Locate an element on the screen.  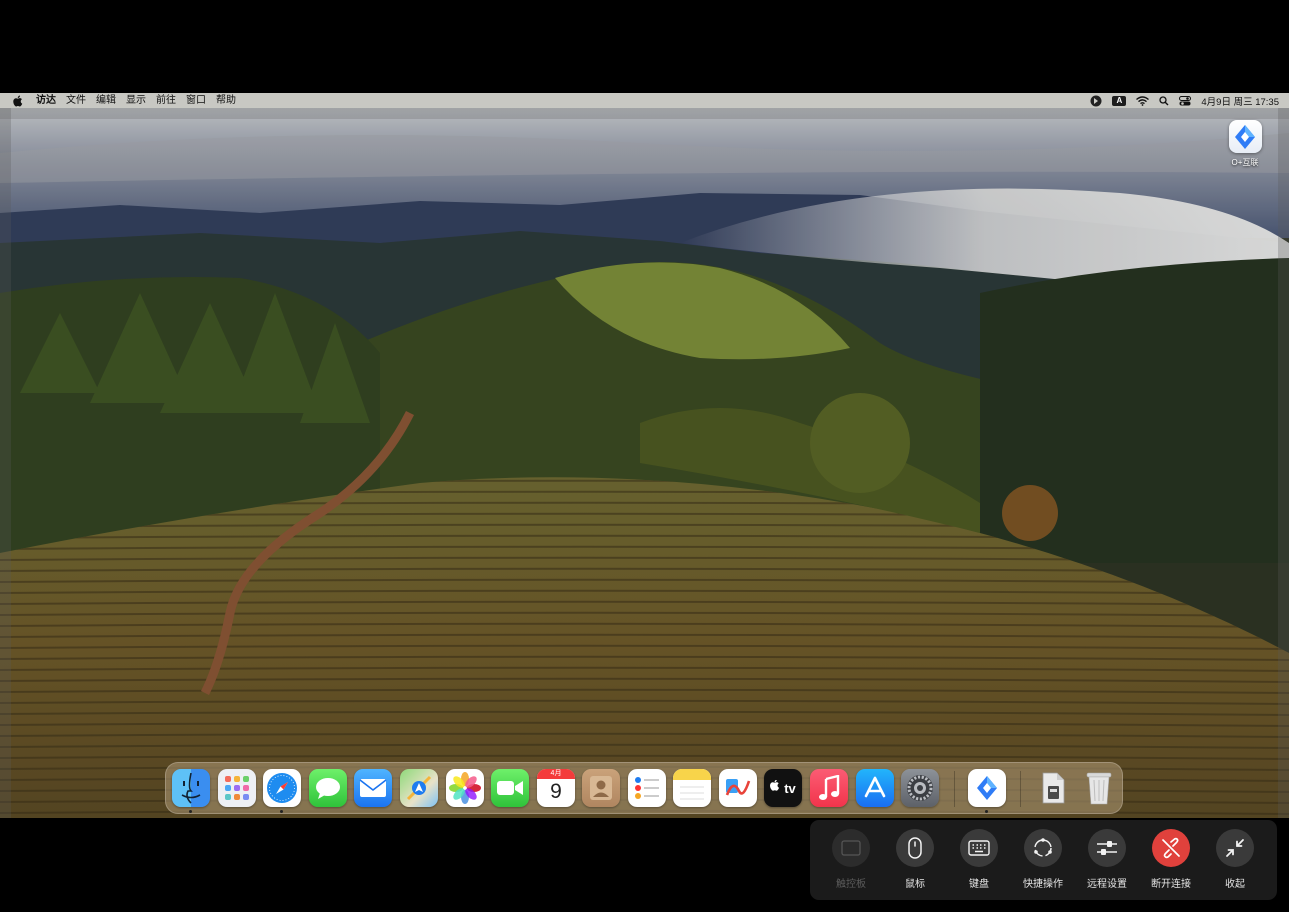
menu-help: 帮助 is located at coordinates (226, 100).